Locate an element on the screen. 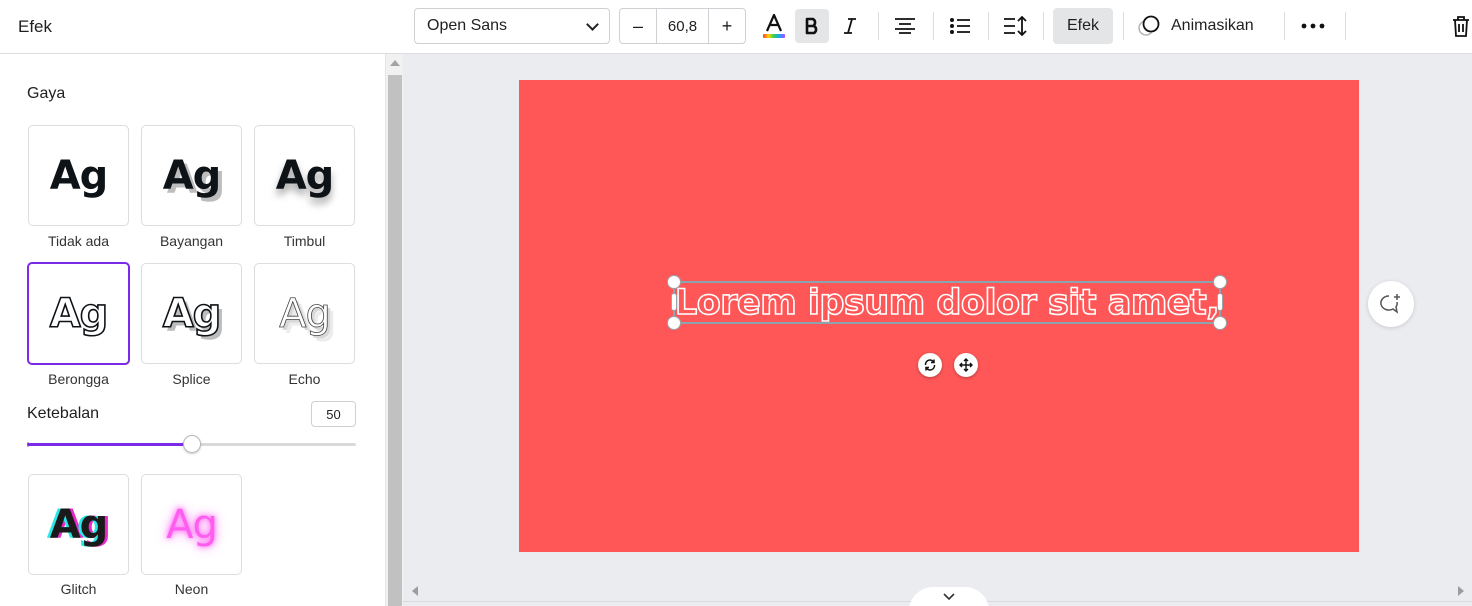  canvas-text: Lorem ipsum dolor sit amet, is located at coordinates (947, 303).